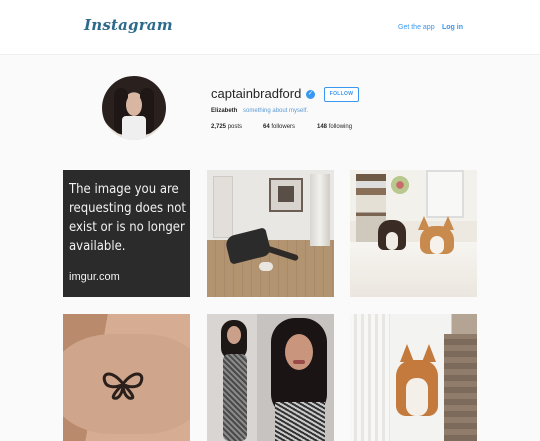  What do you see at coordinates (299, 362) in the screenshot?
I see `woman-right-lips` at bounding box center [299, 362].